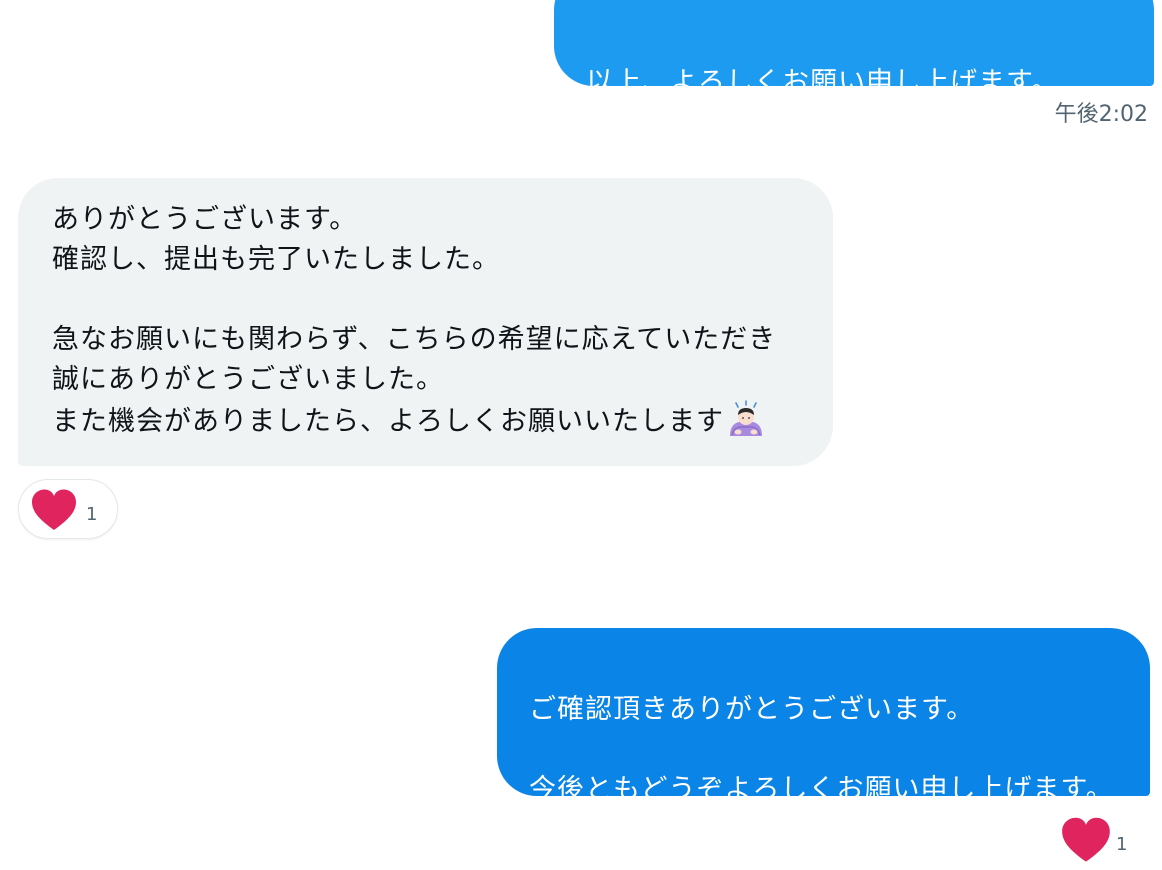  Describe the element at coordinates (823, 82) in the screenshot. I see `message-text: 以上、よろしくお願い申し上げます。` at that location.